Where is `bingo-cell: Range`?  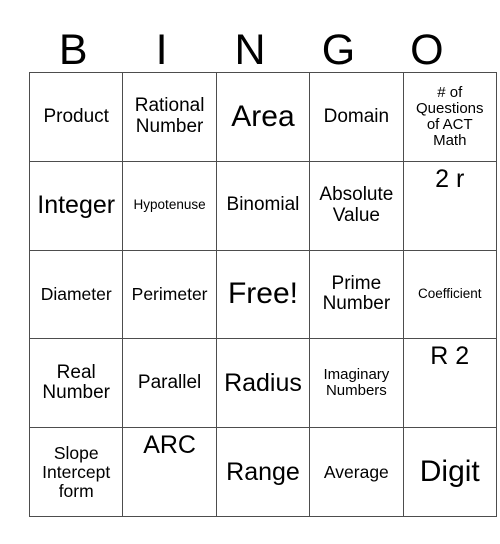 bingo-cell: Range is located at coordinates (263, 472).